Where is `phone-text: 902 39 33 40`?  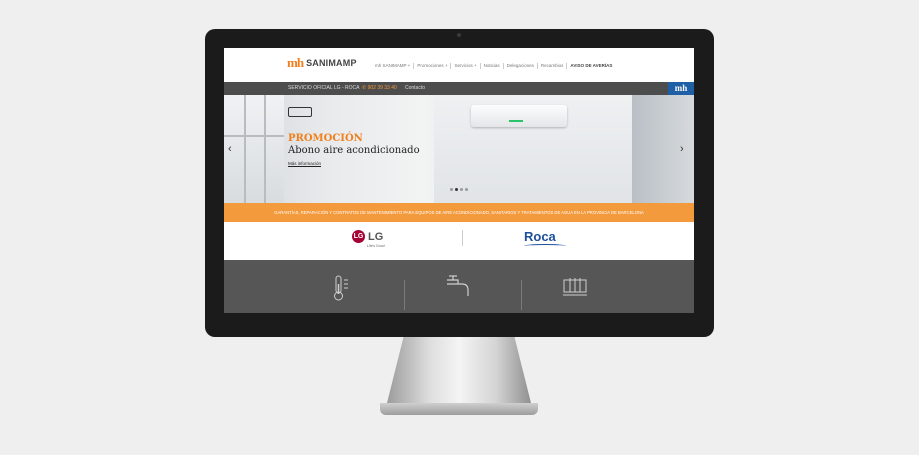 phone-text: 902 39 33 40 is located at coordinates (382, 88).